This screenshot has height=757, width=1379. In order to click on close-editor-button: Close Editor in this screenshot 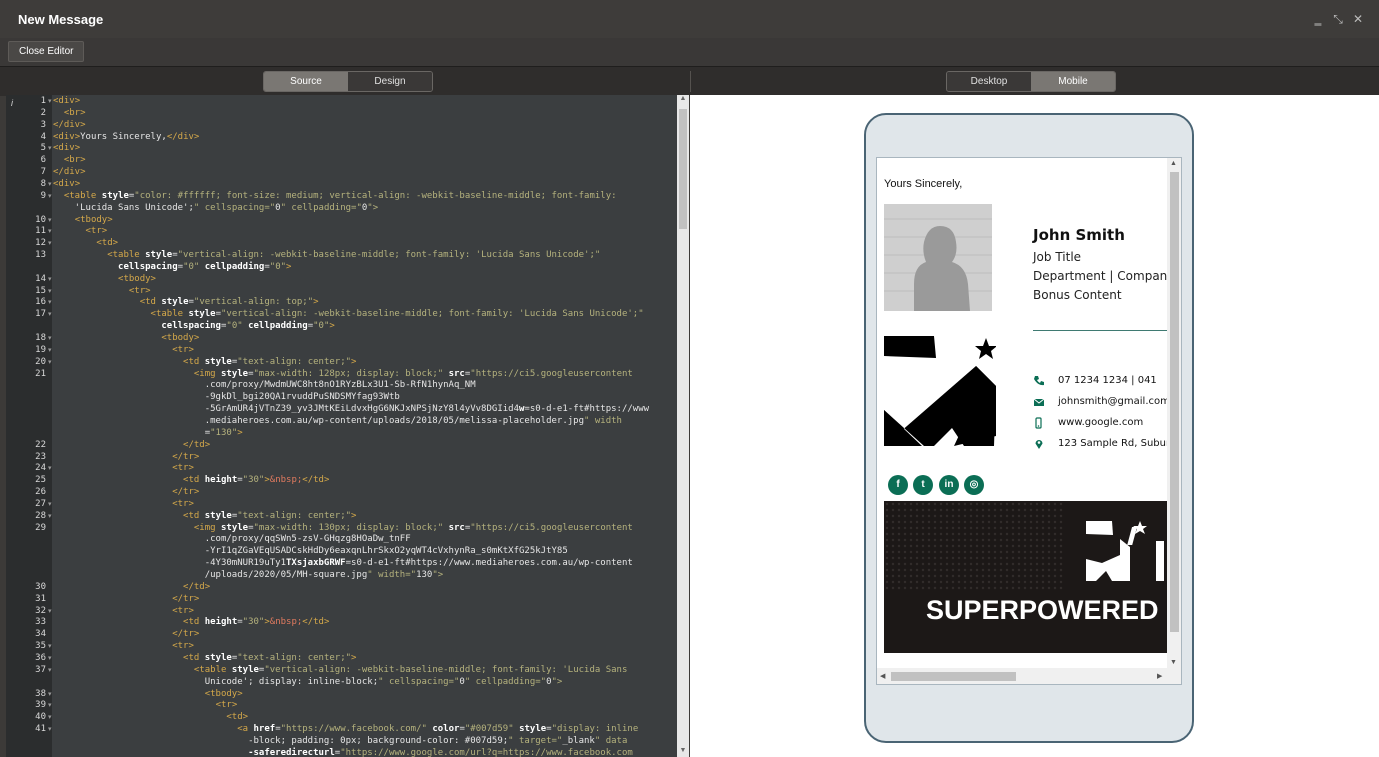, I will do `click(46, 51)`.